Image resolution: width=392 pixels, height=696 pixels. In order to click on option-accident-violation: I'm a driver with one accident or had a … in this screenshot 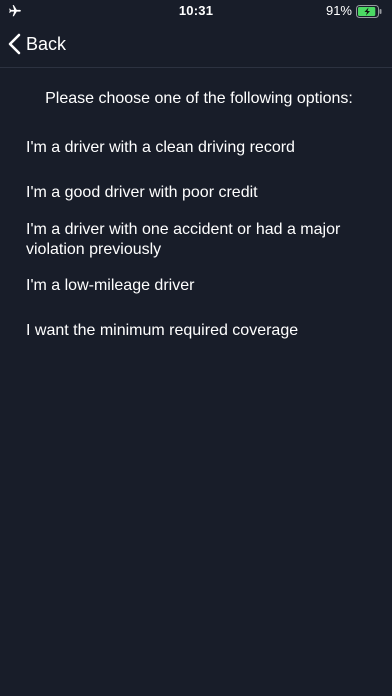, I will do `click(201, 240)`.